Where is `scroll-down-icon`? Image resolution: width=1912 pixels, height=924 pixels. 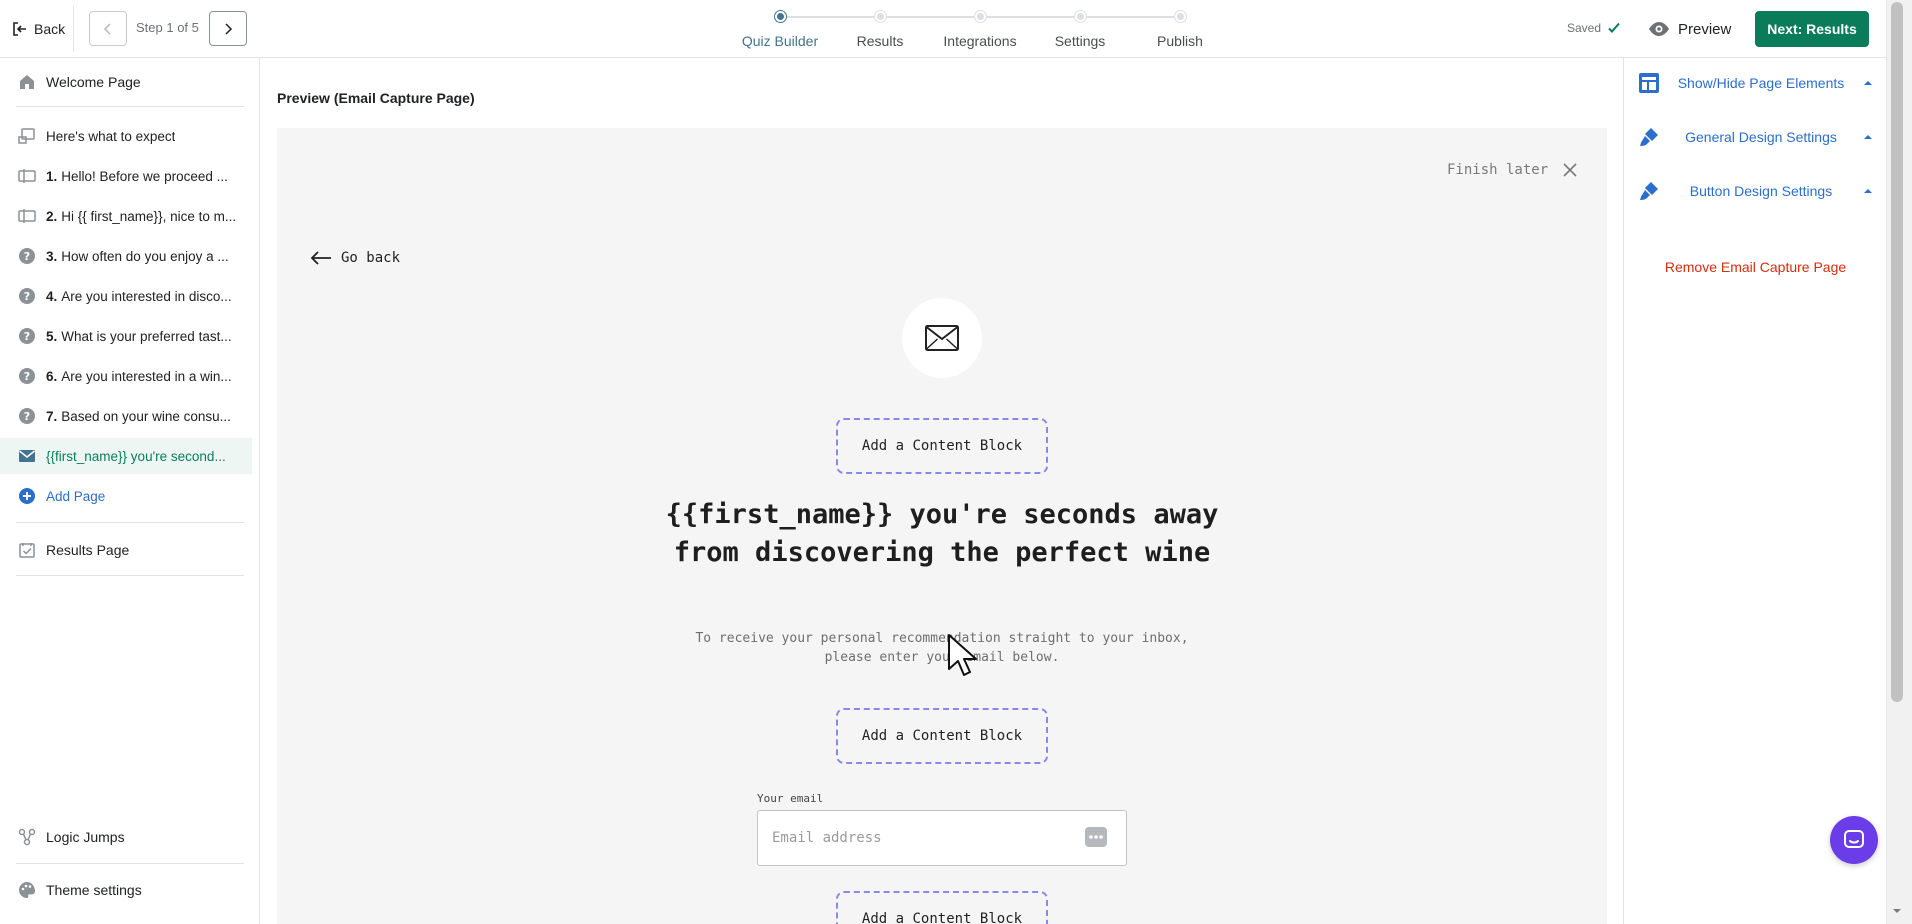 scroll-down-icon is located at coordinates (1897, 911).